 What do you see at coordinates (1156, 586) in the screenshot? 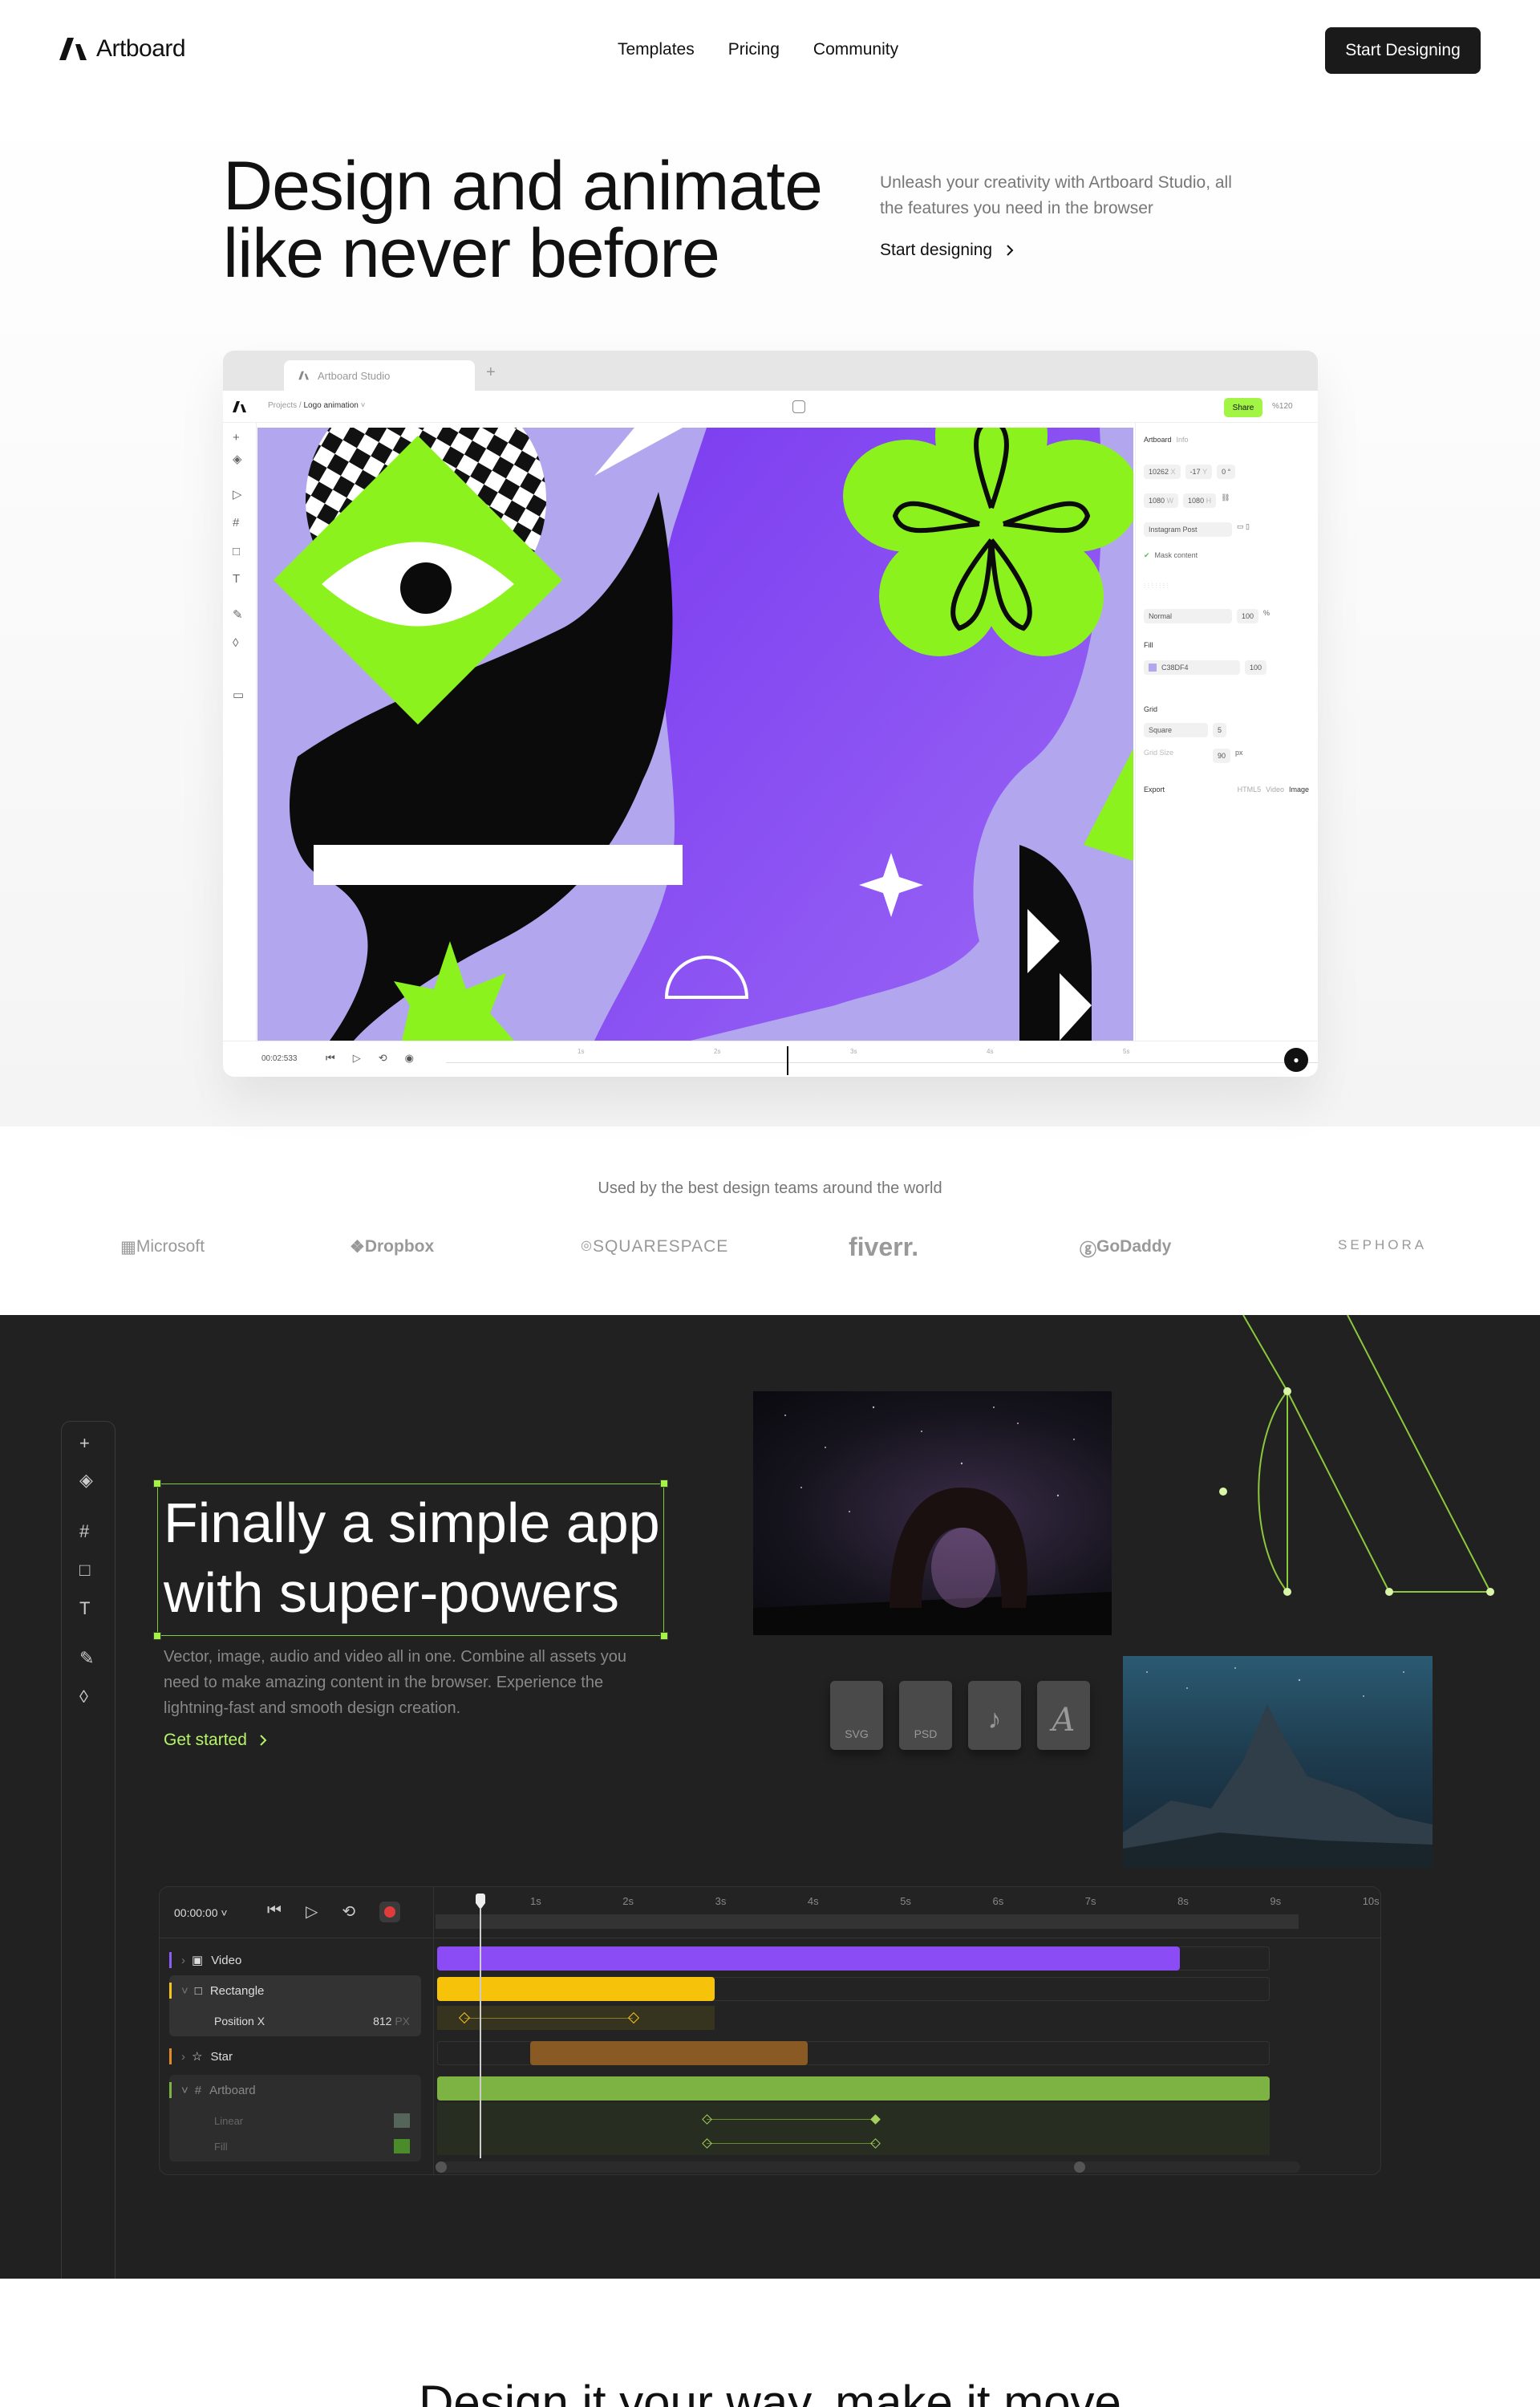
I see `align-icons: ⫶ ⫶ ⫶ ⫶ ⫶ ⫶ ⫶` at bounding box center [1156, 586].